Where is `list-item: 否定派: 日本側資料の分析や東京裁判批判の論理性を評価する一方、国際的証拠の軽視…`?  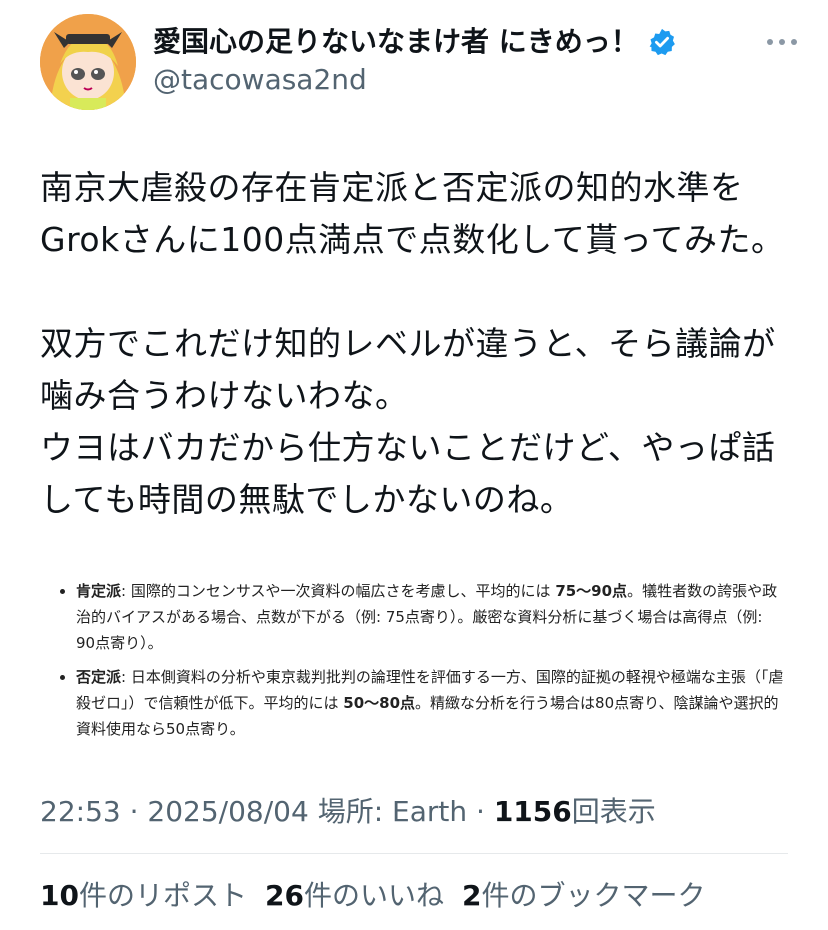
list-item: 否定派: 日本側資料の分析や東京裁判批判の論理性を評価する一方、国際的証拠の軽視… is located at coordinates (430, 703).